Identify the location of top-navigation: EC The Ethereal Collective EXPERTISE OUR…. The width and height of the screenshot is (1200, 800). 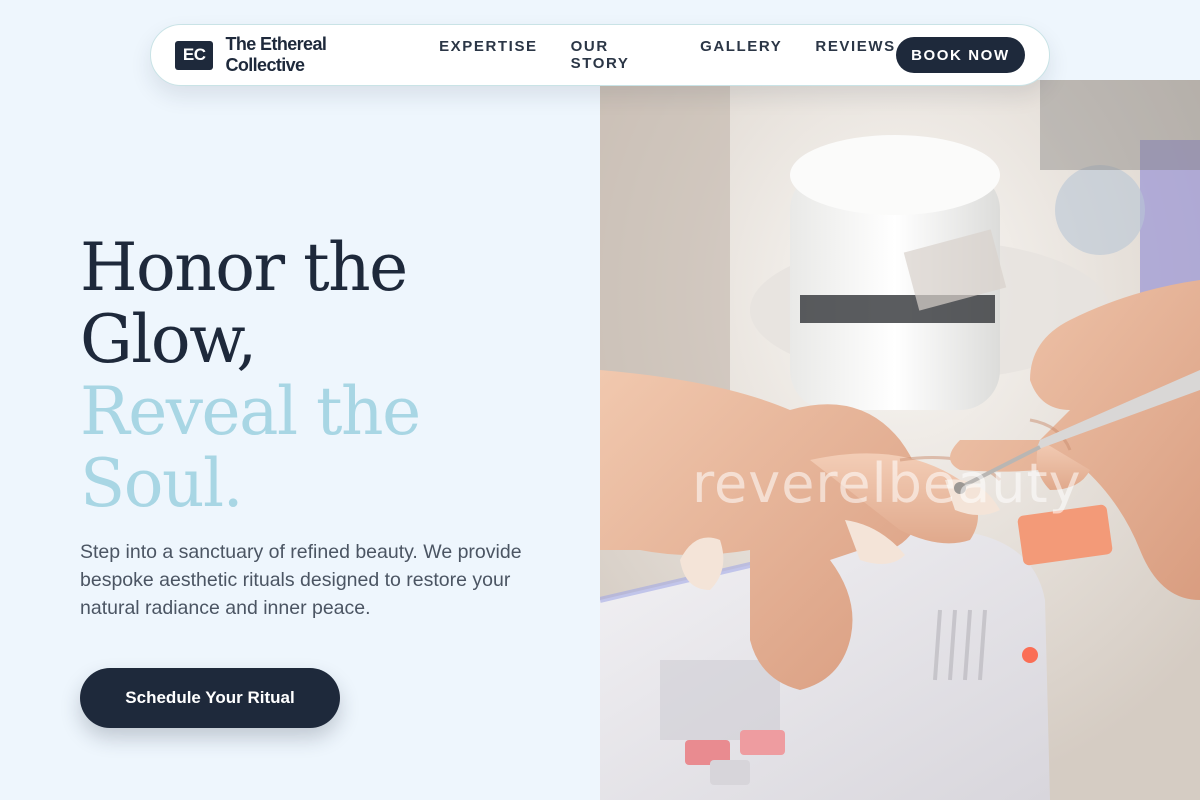
(600, 55).